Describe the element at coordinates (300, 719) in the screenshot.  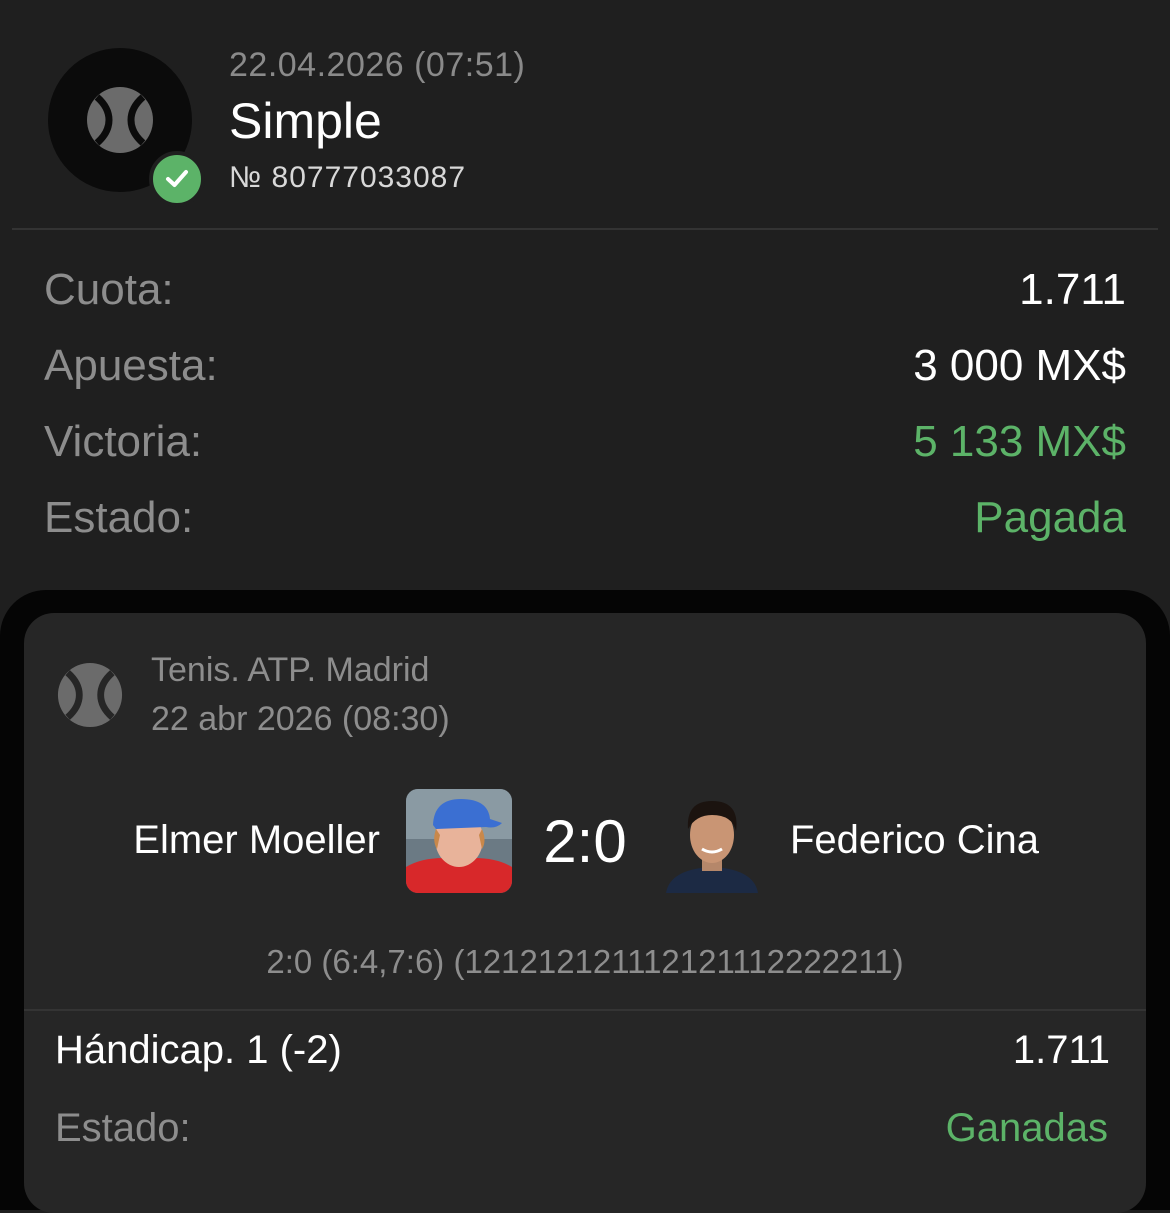
I see `event-date: 22 abr 2026 (08:30)` at that location.